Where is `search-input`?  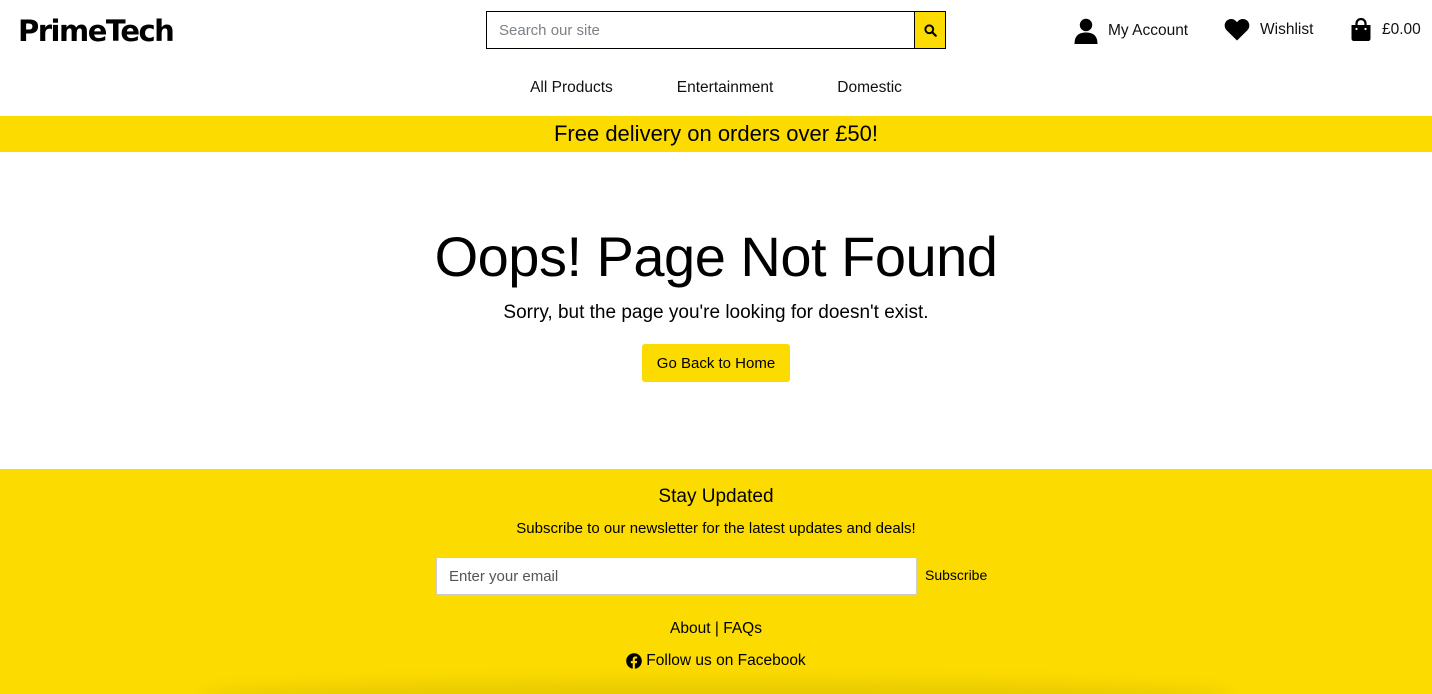
search-input is located at coordinates (700, 30).